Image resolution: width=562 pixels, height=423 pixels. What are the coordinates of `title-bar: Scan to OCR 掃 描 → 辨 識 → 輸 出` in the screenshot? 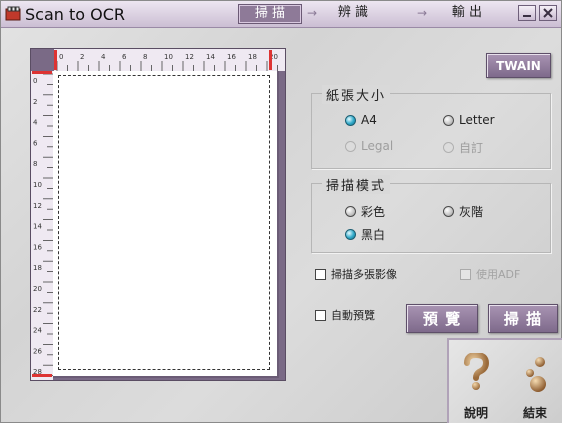 It's located at (281, 14).